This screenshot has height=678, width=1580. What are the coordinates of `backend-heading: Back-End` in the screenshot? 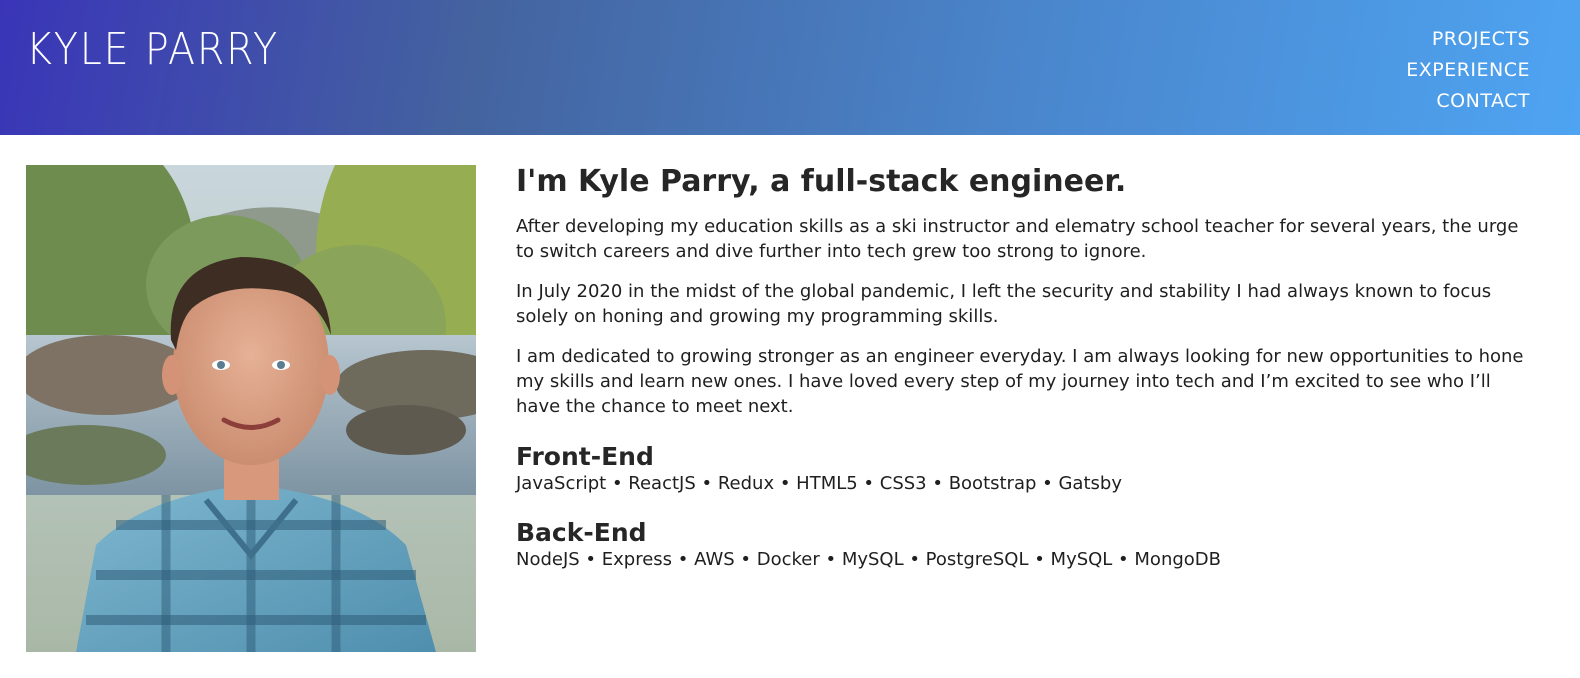 It's located at (581, 532).